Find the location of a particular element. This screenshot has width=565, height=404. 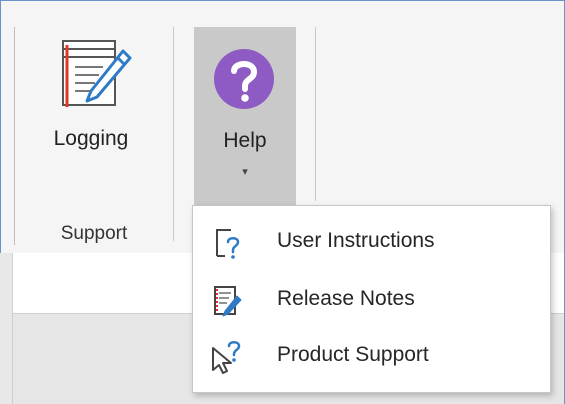

product-support-icon is located at coordinates (226, 357).